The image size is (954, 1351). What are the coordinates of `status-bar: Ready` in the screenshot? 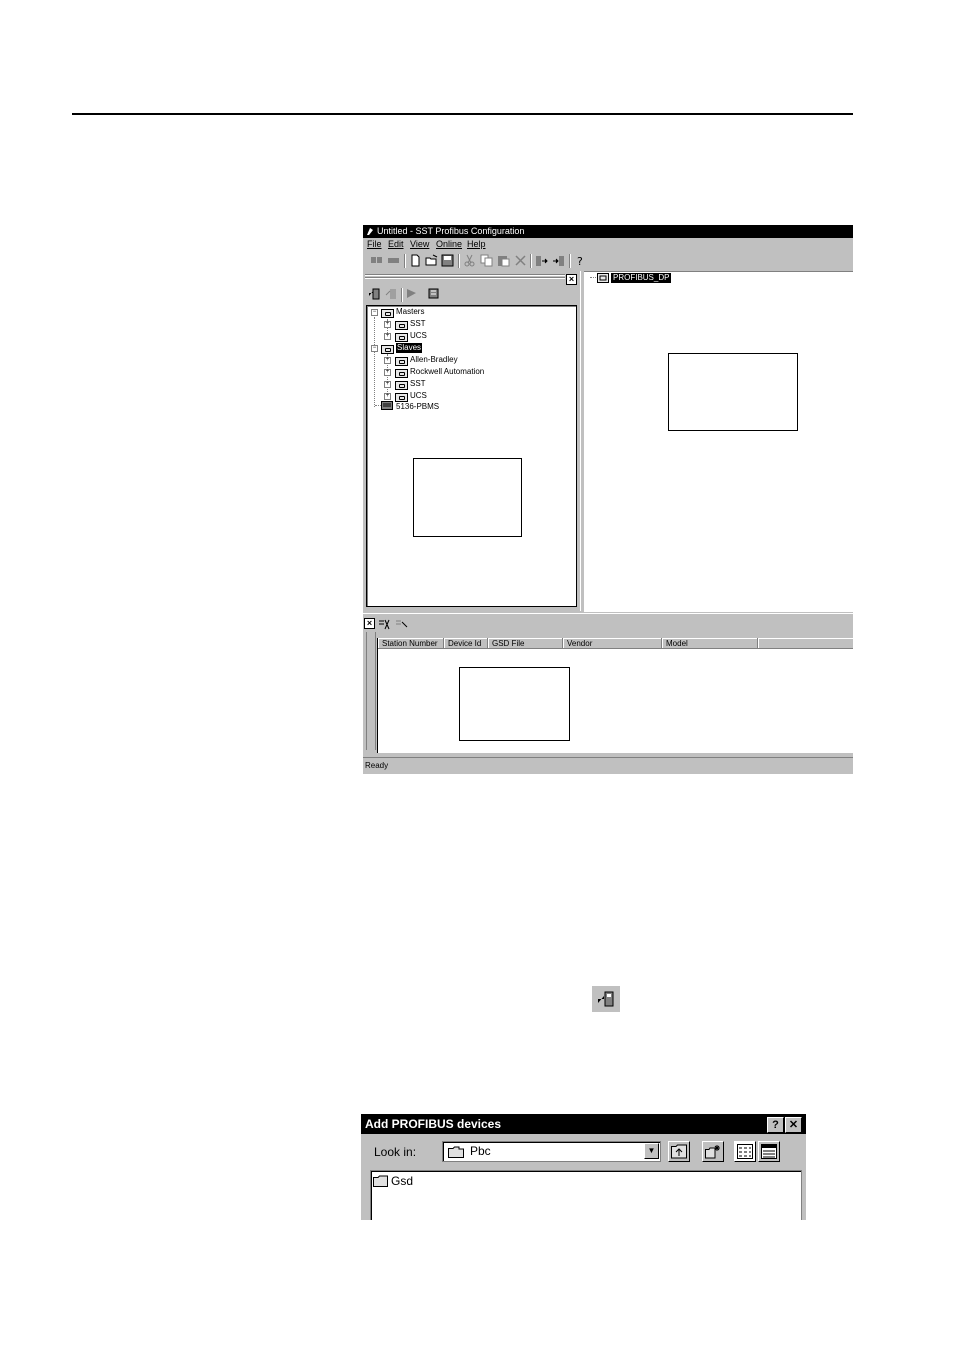 It's located at (608, 765).